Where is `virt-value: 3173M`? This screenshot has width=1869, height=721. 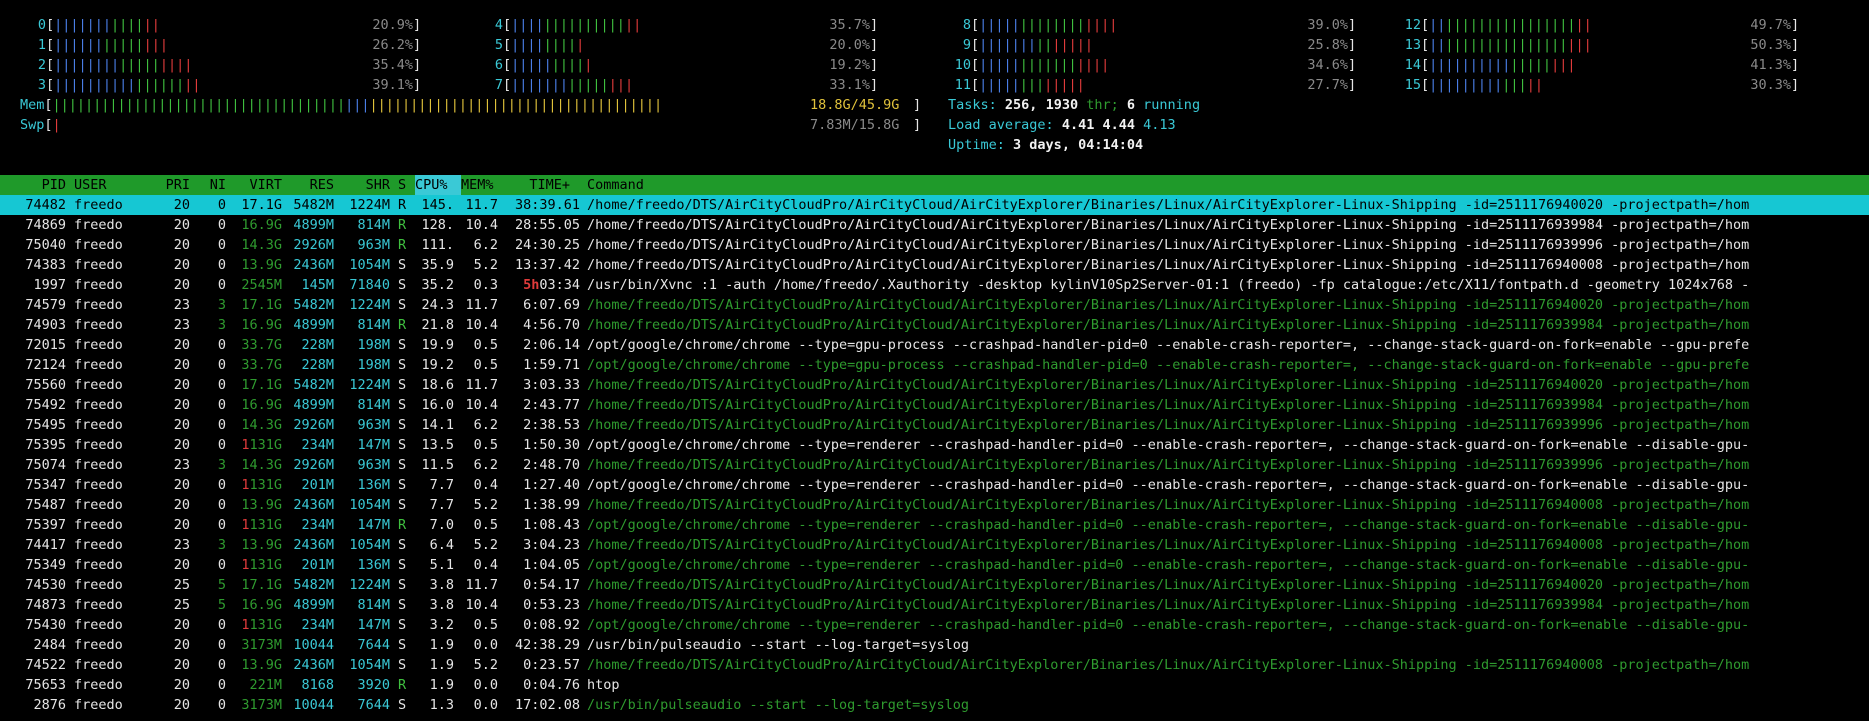 virt-value: 3173M is located at coordinates (261, 705).